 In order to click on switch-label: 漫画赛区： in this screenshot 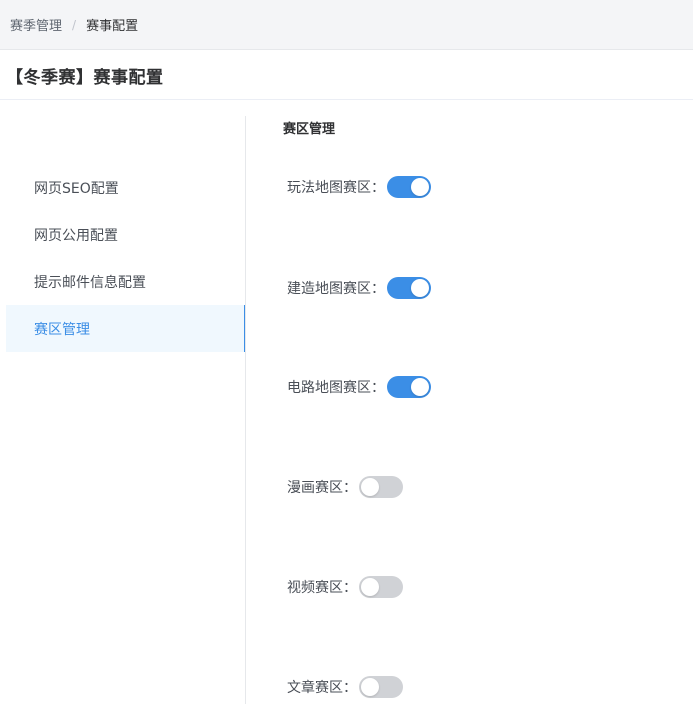, I will do `click(322, 488)`.